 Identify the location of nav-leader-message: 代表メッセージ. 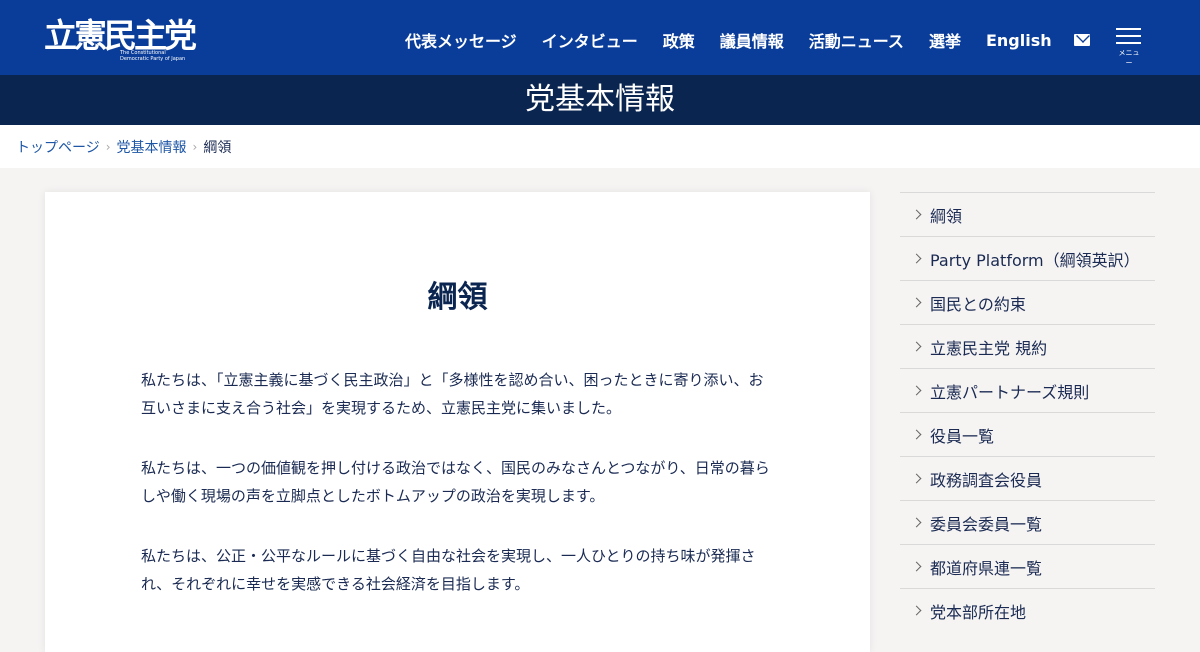
(461, 40).